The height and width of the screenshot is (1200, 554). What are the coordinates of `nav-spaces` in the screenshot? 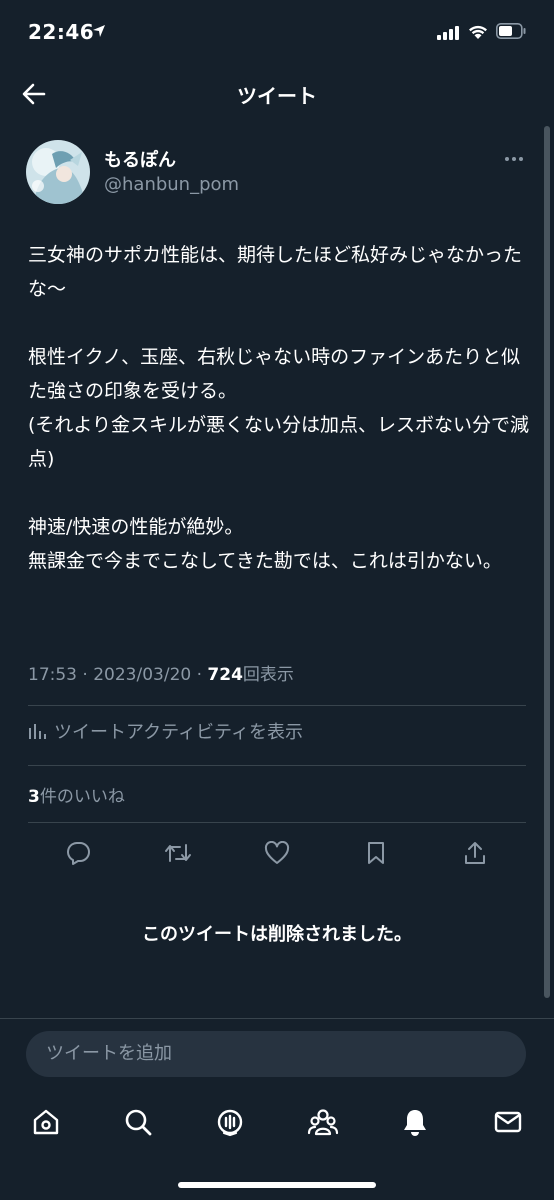 It's located at (230, 1122).